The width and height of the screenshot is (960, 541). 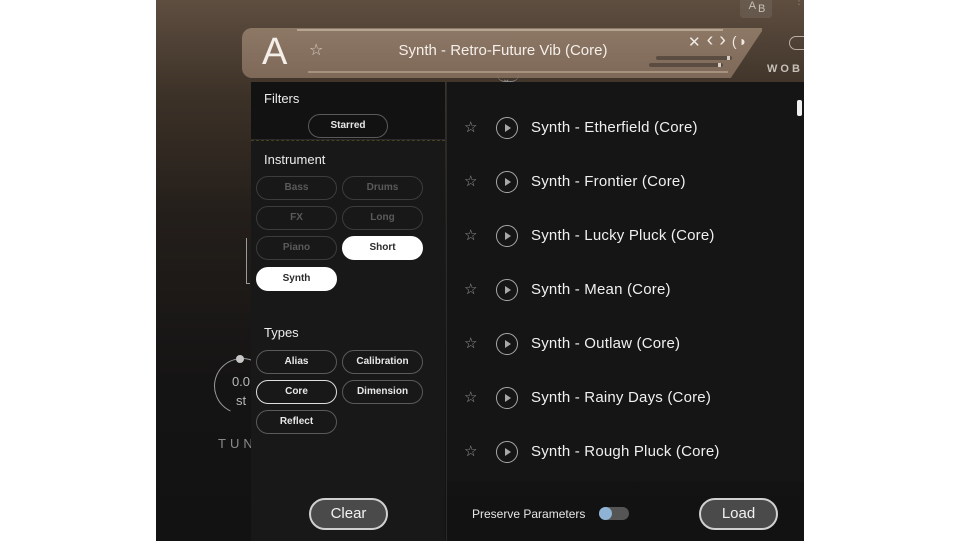 I want to click on type-alias-button: Alias, so click(x=296, y=362).